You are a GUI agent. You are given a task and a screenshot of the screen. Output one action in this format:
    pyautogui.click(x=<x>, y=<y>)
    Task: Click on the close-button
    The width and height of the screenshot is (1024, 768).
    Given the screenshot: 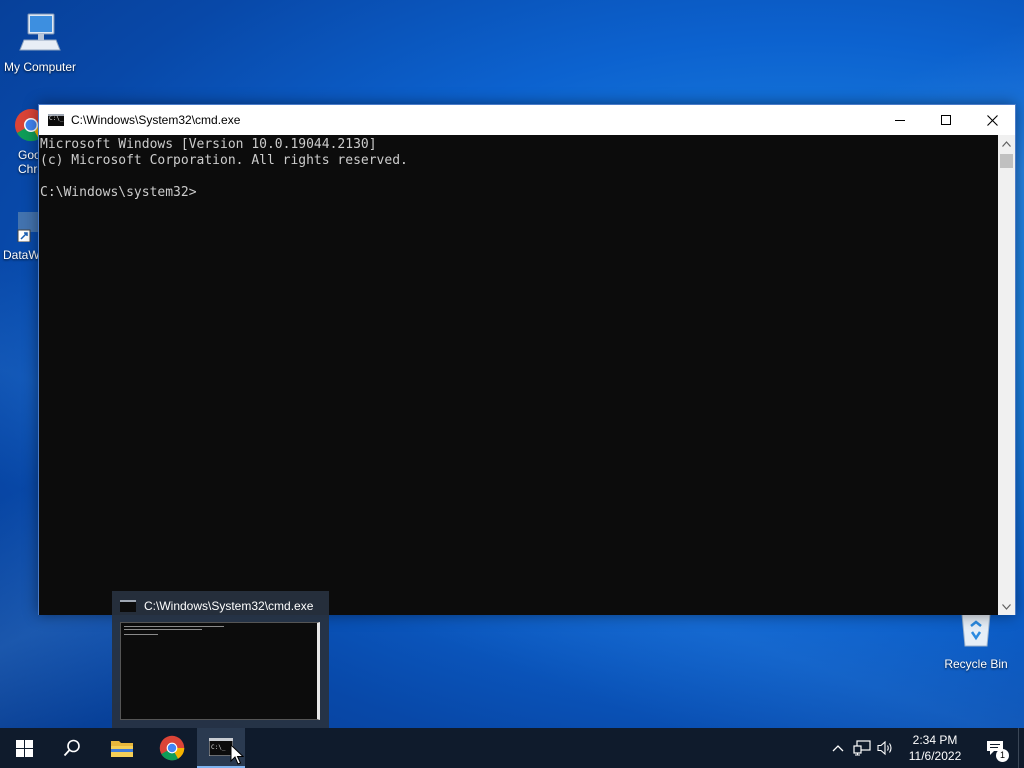 What is the action you would take?
    pyautogui.click(x=992, y=120)
    